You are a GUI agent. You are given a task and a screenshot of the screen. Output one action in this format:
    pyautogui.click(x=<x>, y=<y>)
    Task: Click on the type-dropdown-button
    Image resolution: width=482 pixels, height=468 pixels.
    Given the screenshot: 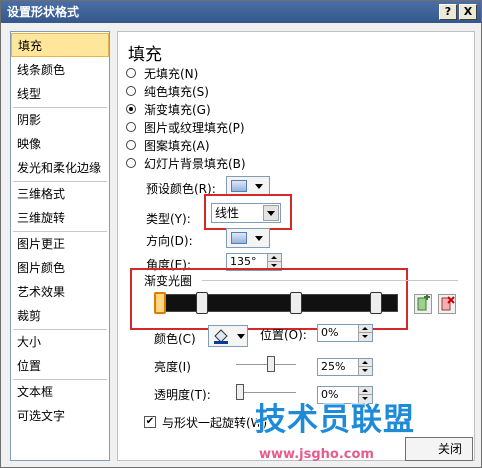 What is the action you would take?
    pyautogui.click(x=271, y=213)
    